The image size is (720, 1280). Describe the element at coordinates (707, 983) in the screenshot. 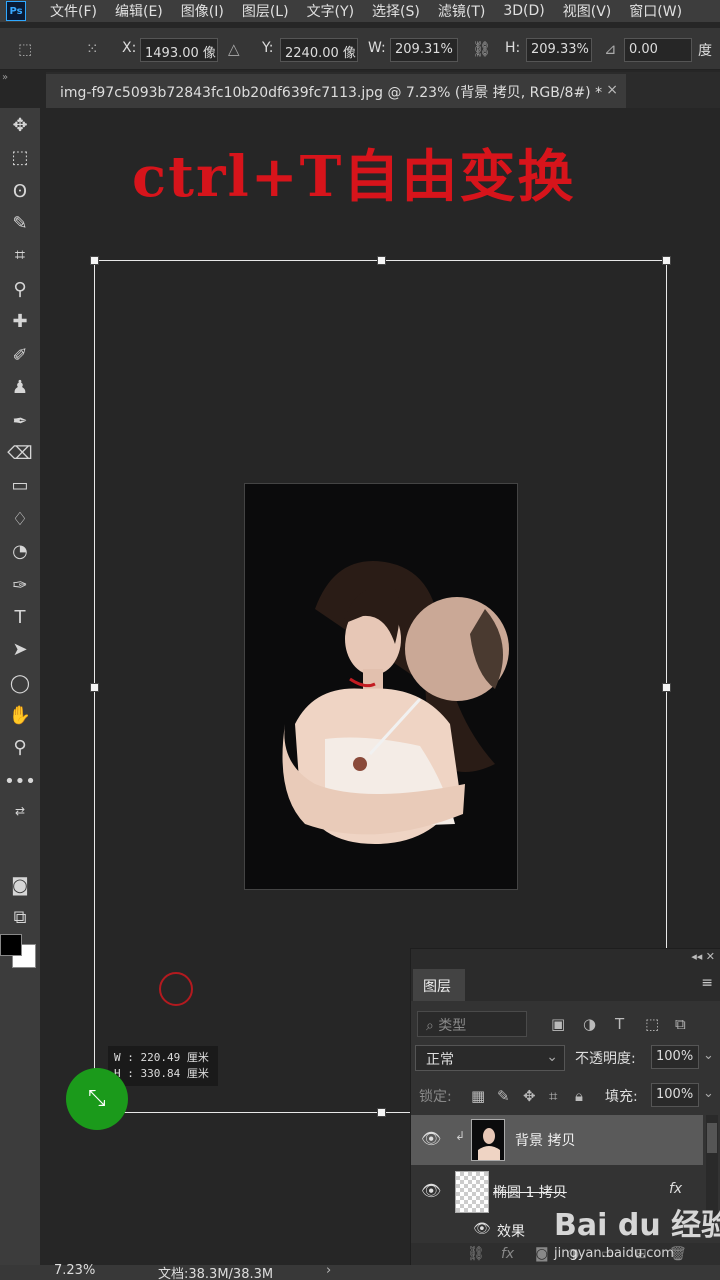

I see `panel-menu-icon: ≡` at that location.